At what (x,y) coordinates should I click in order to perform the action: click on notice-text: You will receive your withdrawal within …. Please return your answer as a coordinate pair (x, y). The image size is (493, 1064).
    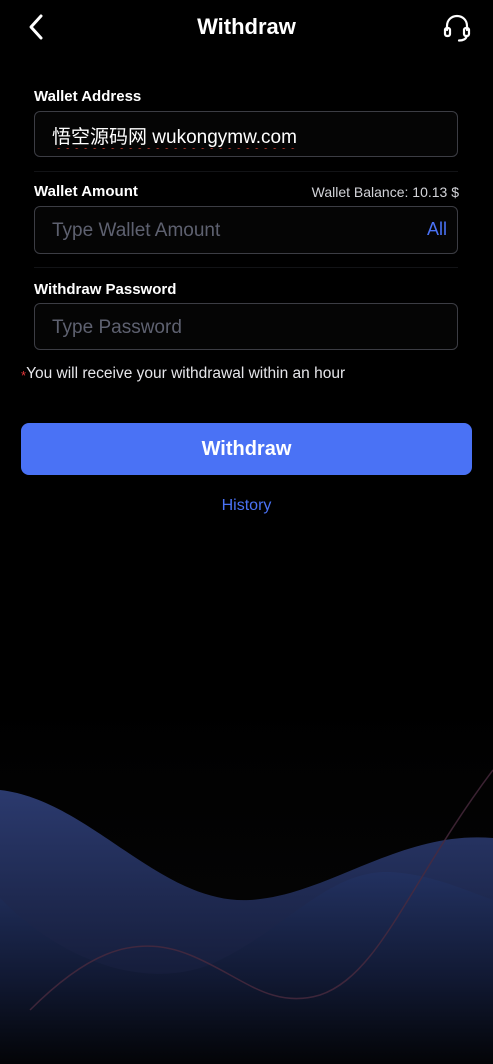
    Looking at the image, I should click on (186, 373).